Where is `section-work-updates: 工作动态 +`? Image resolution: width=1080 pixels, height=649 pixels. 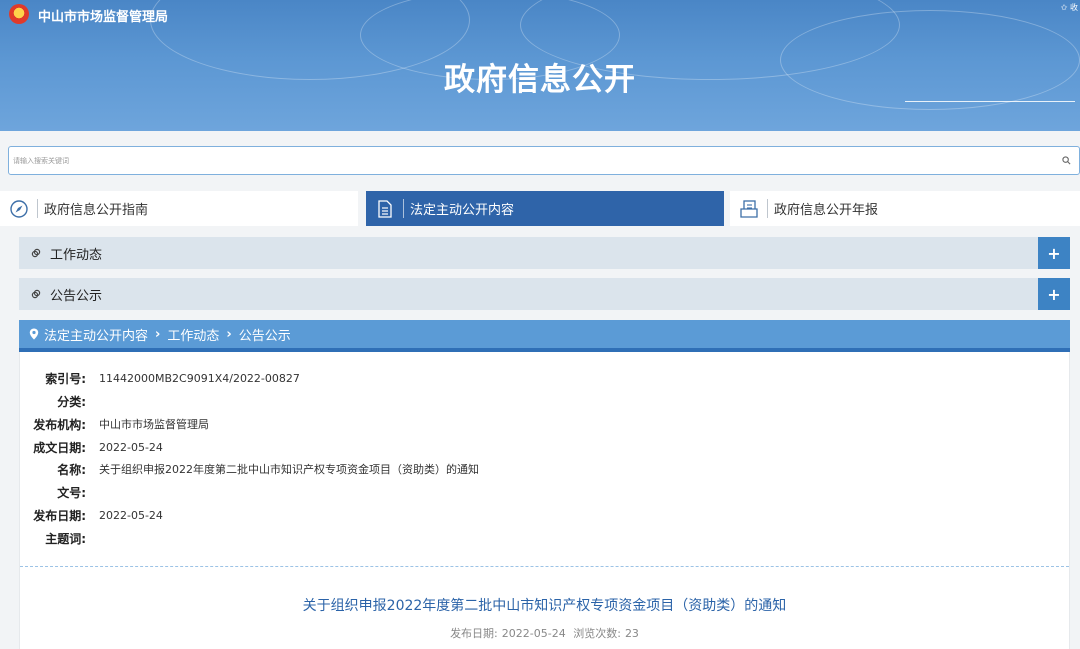
section-work-updates: 工作动态 + is located at coordinates (544, 253).